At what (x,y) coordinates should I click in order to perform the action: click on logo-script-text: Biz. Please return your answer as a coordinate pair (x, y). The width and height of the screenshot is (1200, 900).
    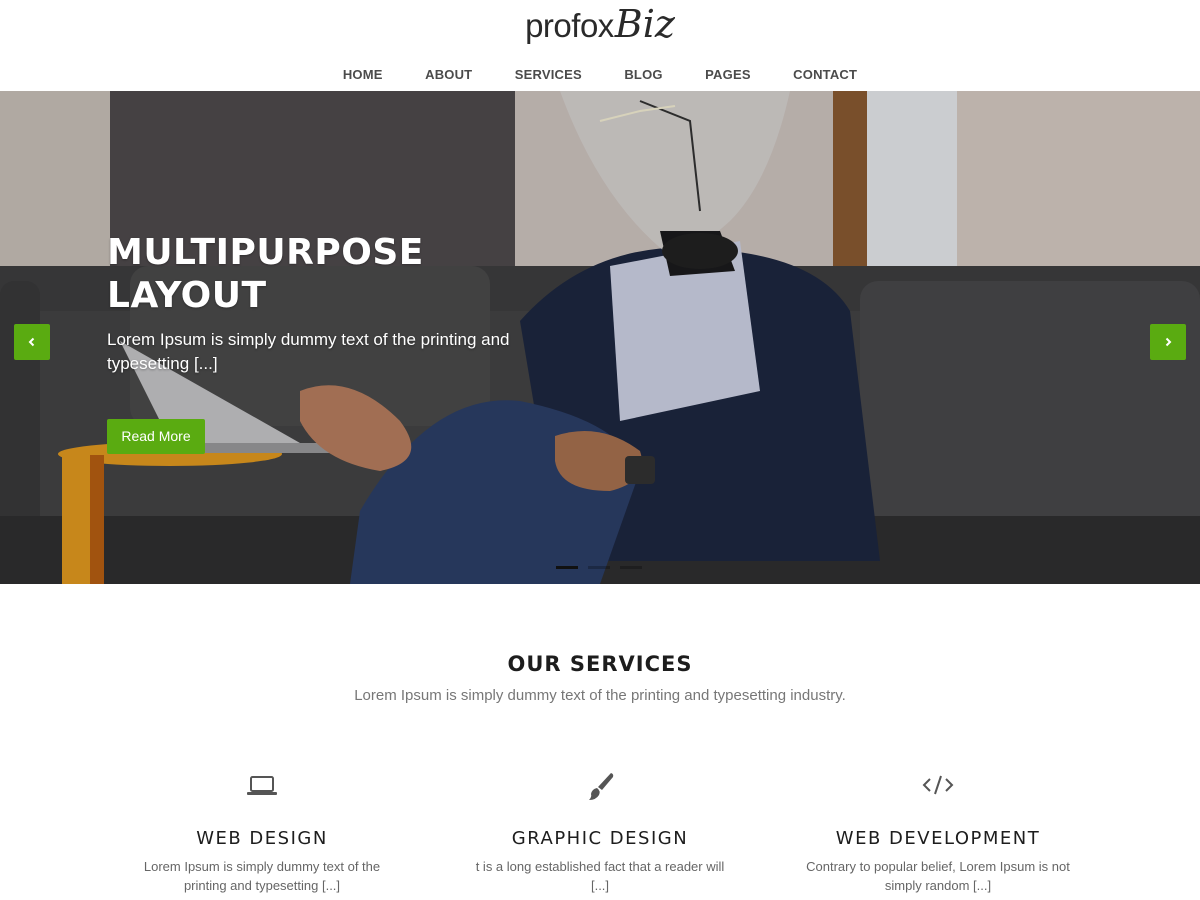
    Looking at the image, I should click on (644, 24).